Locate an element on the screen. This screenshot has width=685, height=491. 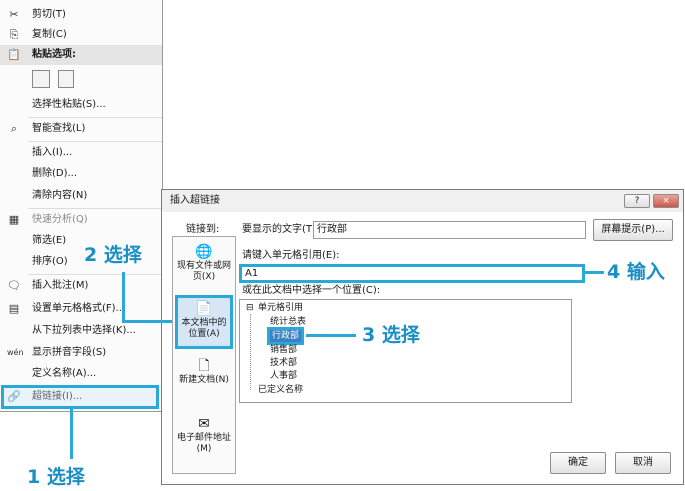
link-to-label: 链接到: is located at coordinates (203, 229).